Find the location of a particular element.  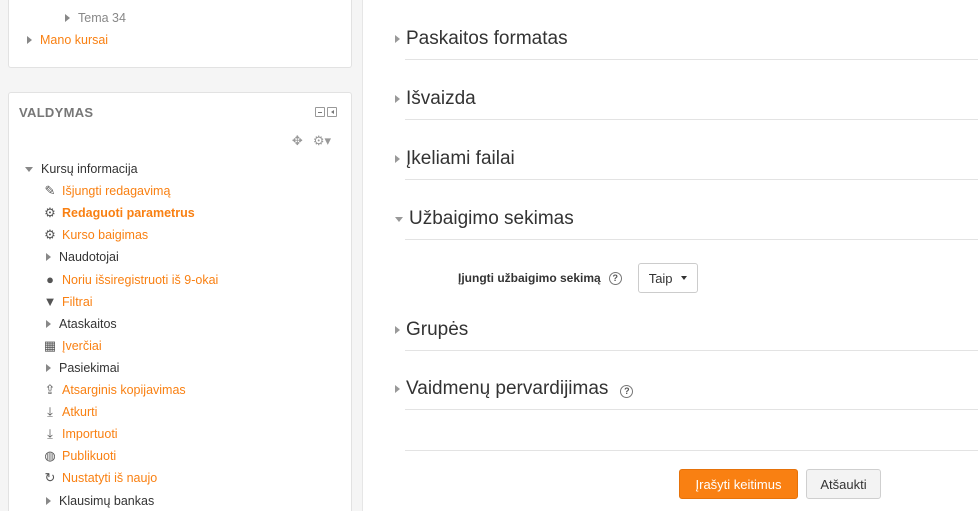

completion-tracking-row: Įjungti užbaigimo sekimą ? Taip is located at coordinates (578, 278).